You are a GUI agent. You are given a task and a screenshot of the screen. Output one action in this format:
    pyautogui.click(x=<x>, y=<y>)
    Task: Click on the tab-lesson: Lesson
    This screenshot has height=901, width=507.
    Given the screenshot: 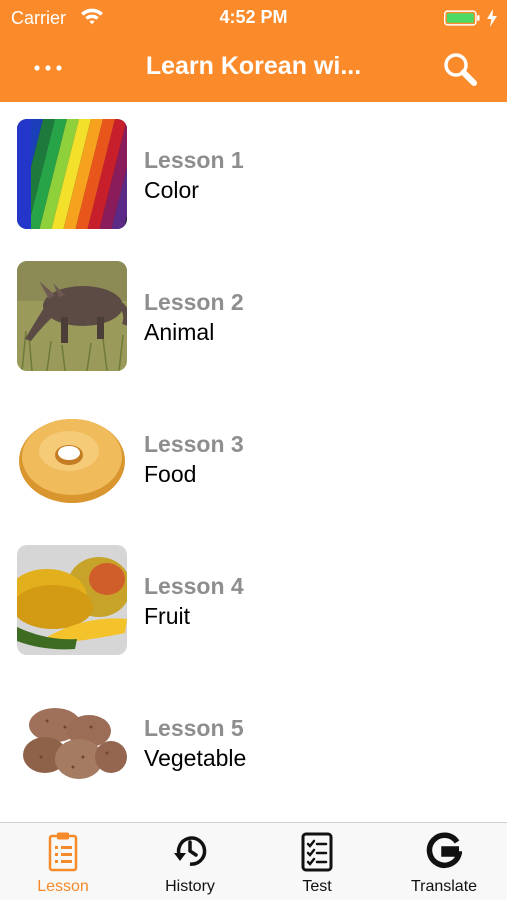 What is the action you would take?
    pyautogui.click(x=63, y=862)
    